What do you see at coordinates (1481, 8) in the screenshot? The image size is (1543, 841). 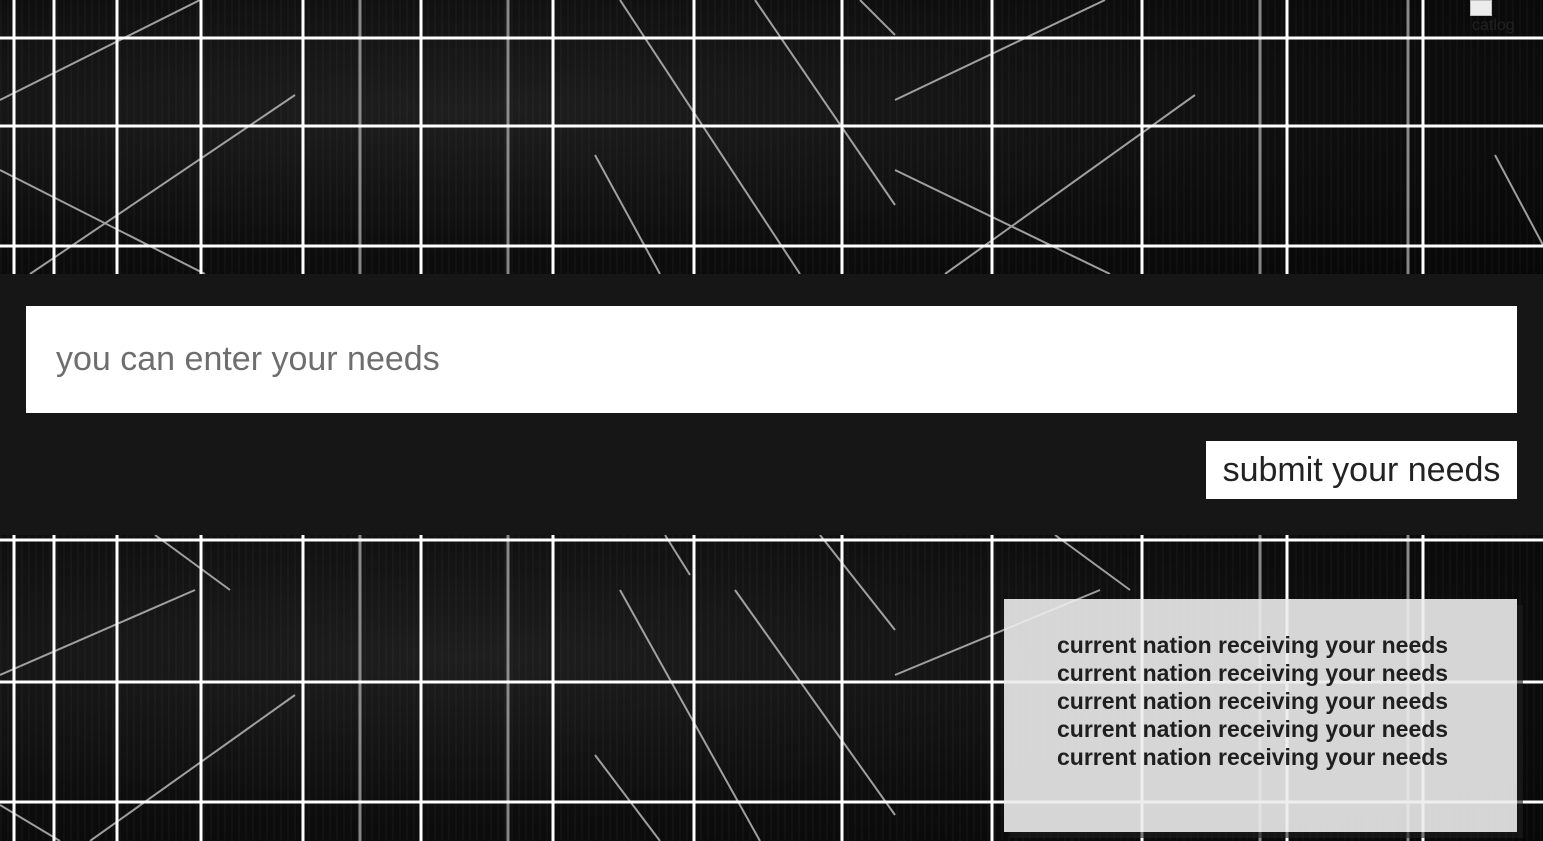 I see `broken-image-icon` at bounding box center [1481, 8].